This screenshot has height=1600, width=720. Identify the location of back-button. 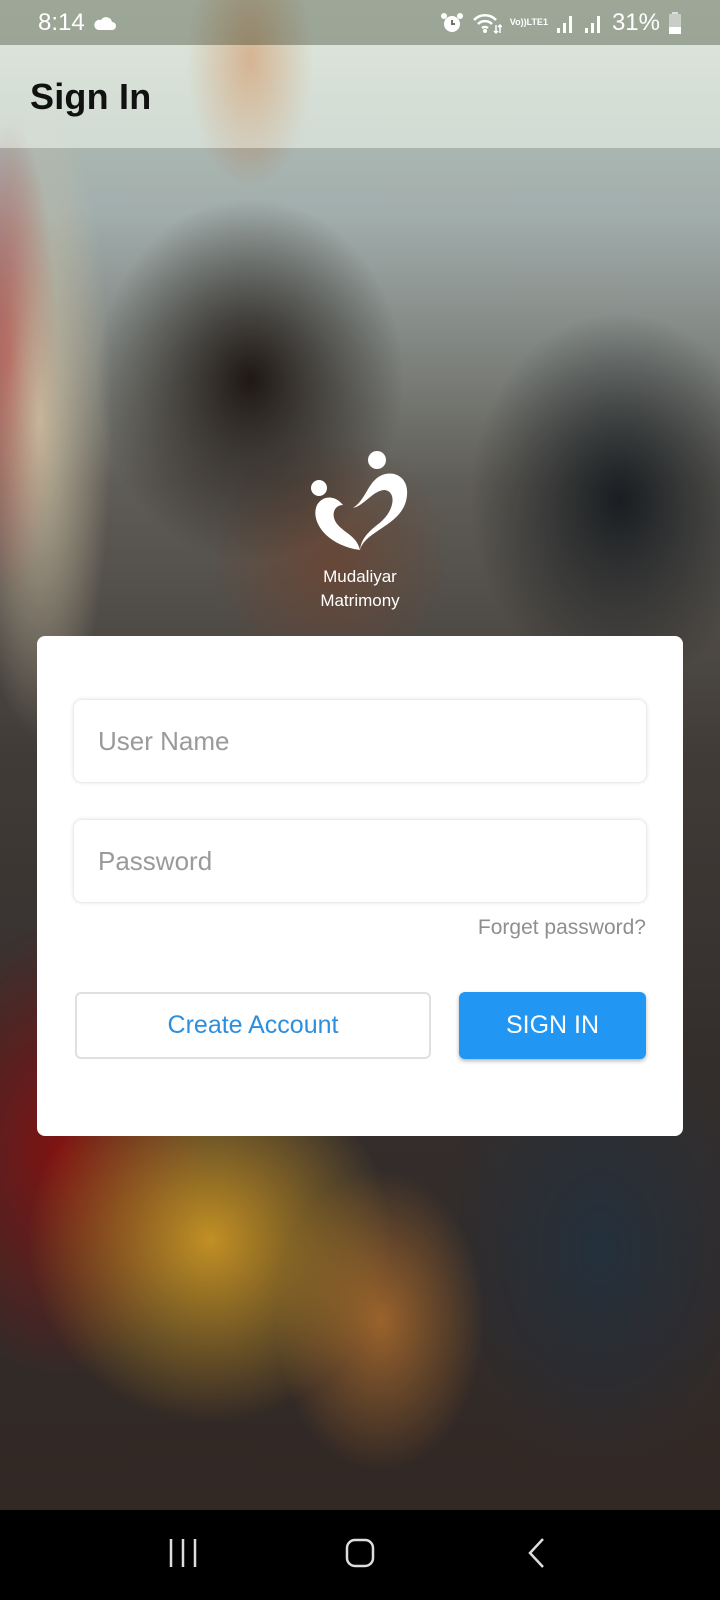
(537, 1555).